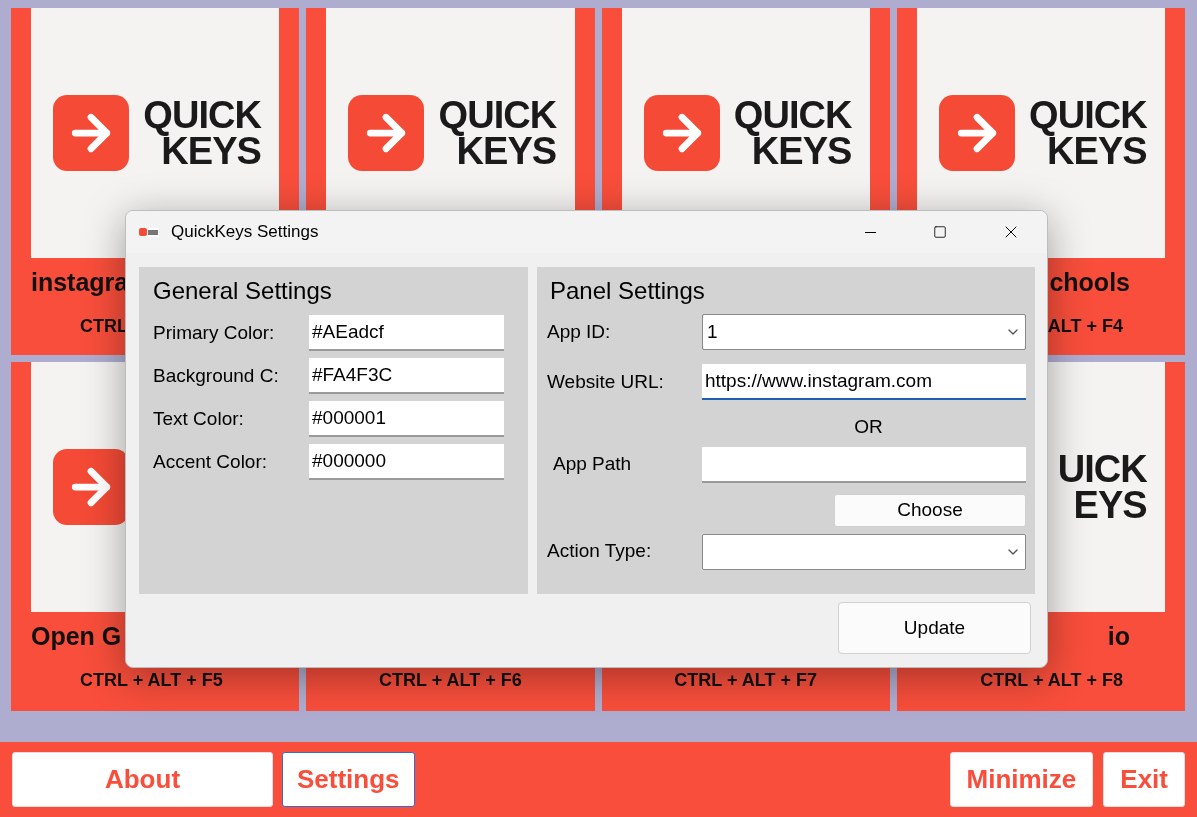 This screenshot has width=1197, height=817. I want to click on shortcut-label: CTRL + ALT + F7, so click(745, 680).